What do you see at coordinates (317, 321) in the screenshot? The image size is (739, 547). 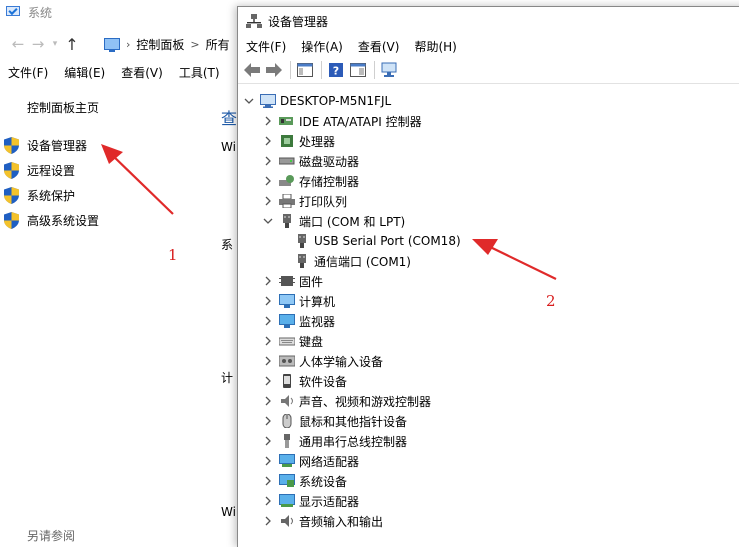 I see `tree-node-label: 监视器` at bounding box center [317, 321].